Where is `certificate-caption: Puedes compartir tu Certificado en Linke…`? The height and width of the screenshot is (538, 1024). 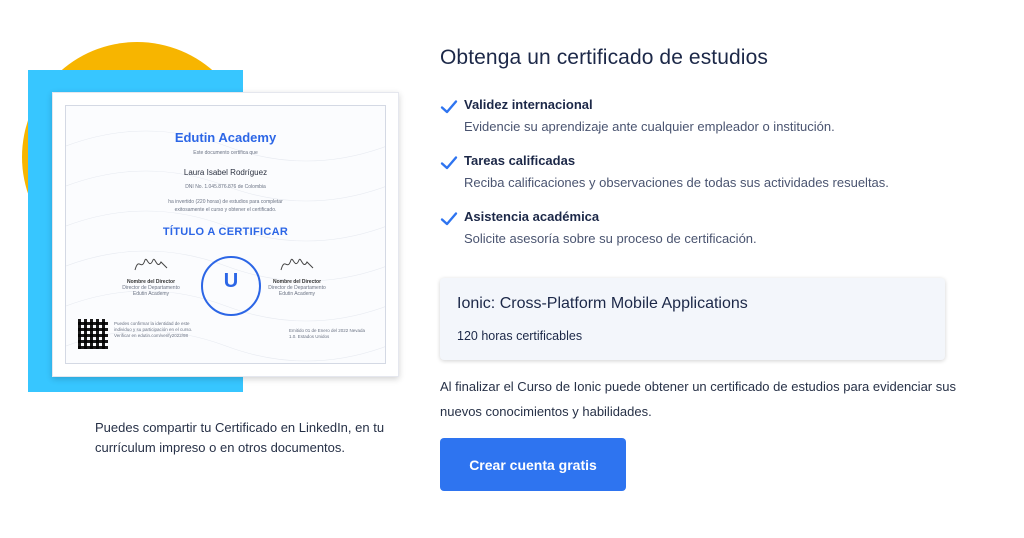 certificate-caption: Puedes compartir tu Certificado en Linke… is located at coordinates (240, 437).